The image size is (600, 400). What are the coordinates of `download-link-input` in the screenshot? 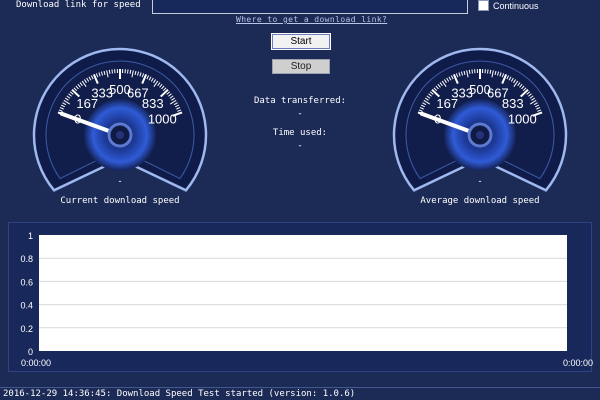 It's located at (310, 7).